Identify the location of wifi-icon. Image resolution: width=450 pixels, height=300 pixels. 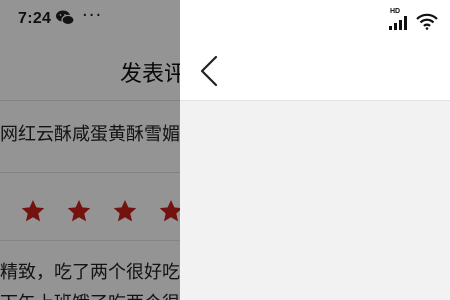
(427, 21).